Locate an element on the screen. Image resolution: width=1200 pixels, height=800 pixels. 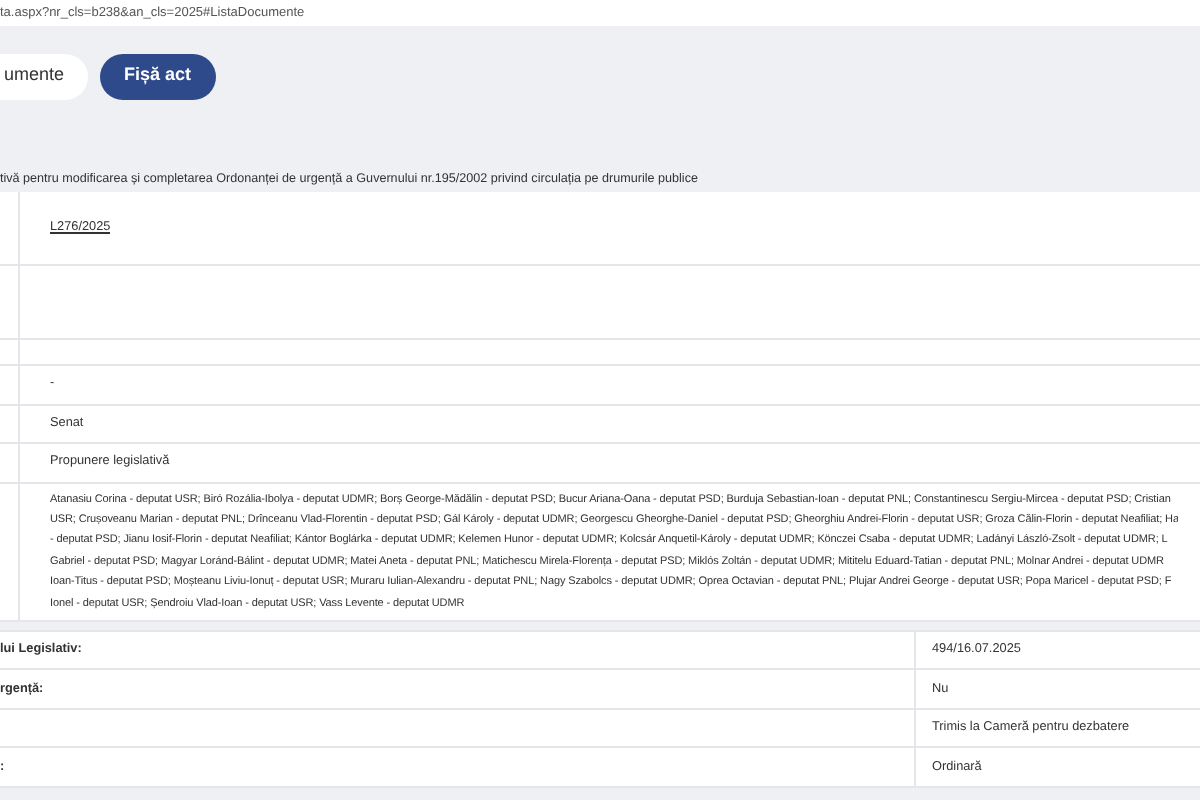
tab-button: umente is located at coordinates (44, 76).